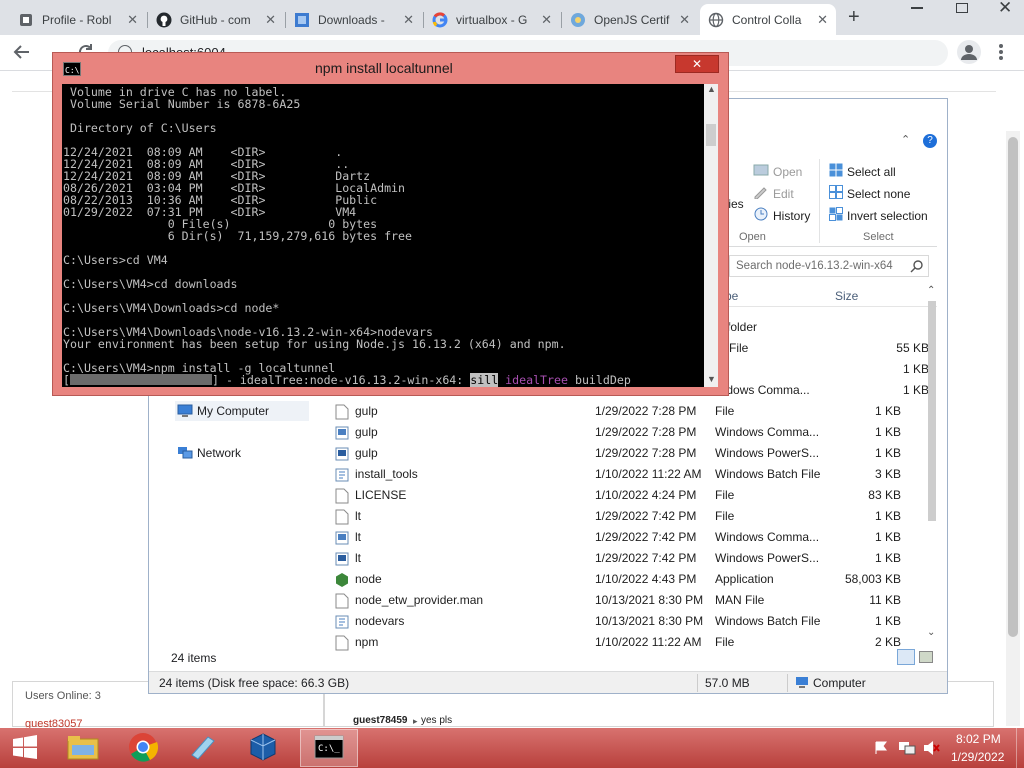  I want to click on cmd-scrollbar: ▲ ▼, so click(711, 235).